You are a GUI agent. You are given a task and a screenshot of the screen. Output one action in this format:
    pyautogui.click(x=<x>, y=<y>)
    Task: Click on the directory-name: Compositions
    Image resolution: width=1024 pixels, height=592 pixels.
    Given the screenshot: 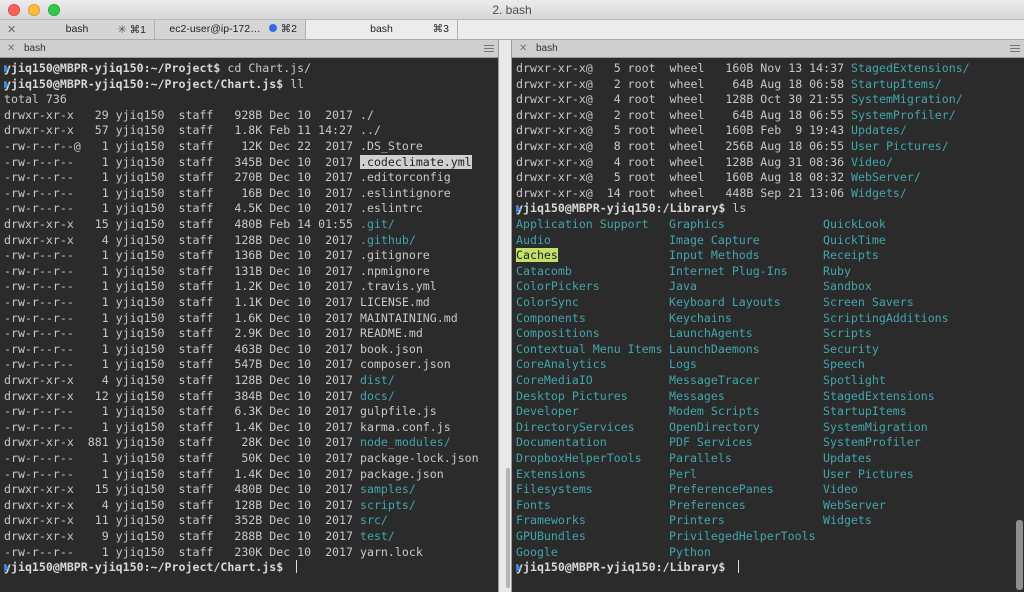 What is the action you would take?
    pyautogui.click(x=558, y=333)
    